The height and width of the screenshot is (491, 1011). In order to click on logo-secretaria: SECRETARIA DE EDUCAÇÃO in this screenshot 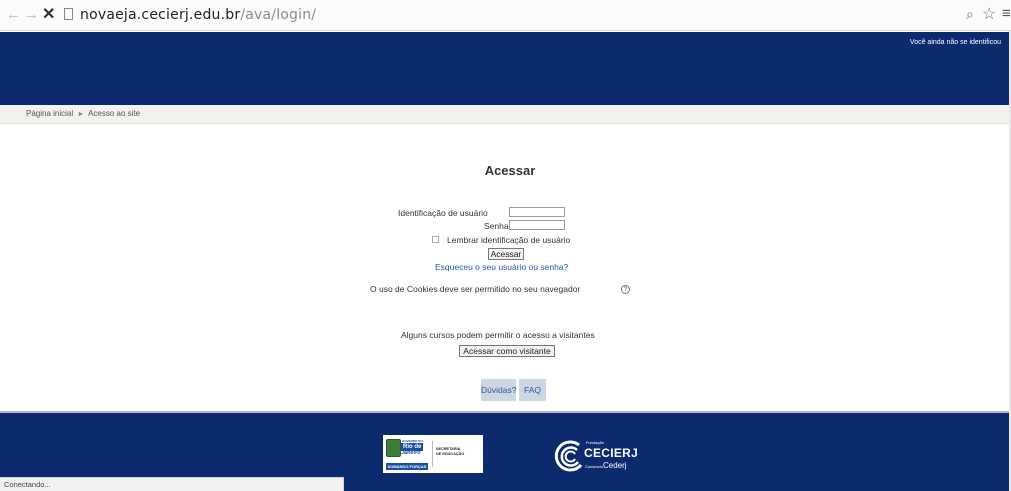, I will do `click(450, 452)`.